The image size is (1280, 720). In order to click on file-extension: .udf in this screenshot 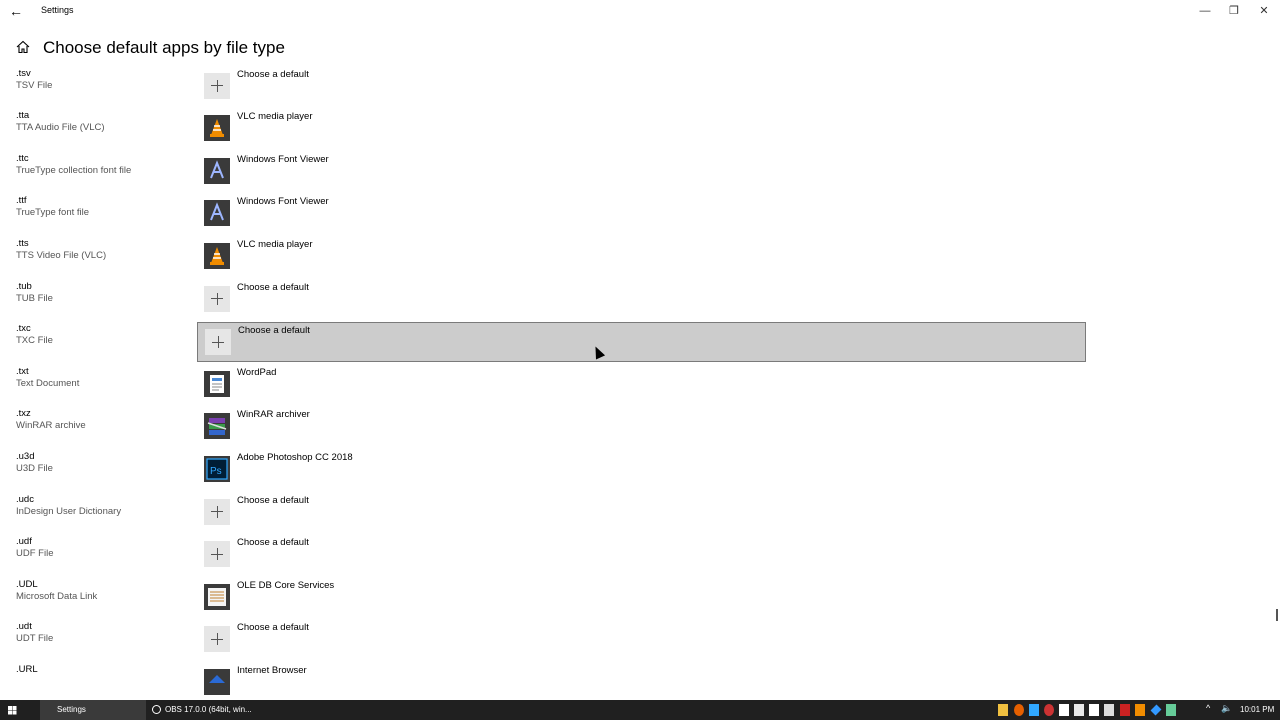, I will do `click(24, 542)`.